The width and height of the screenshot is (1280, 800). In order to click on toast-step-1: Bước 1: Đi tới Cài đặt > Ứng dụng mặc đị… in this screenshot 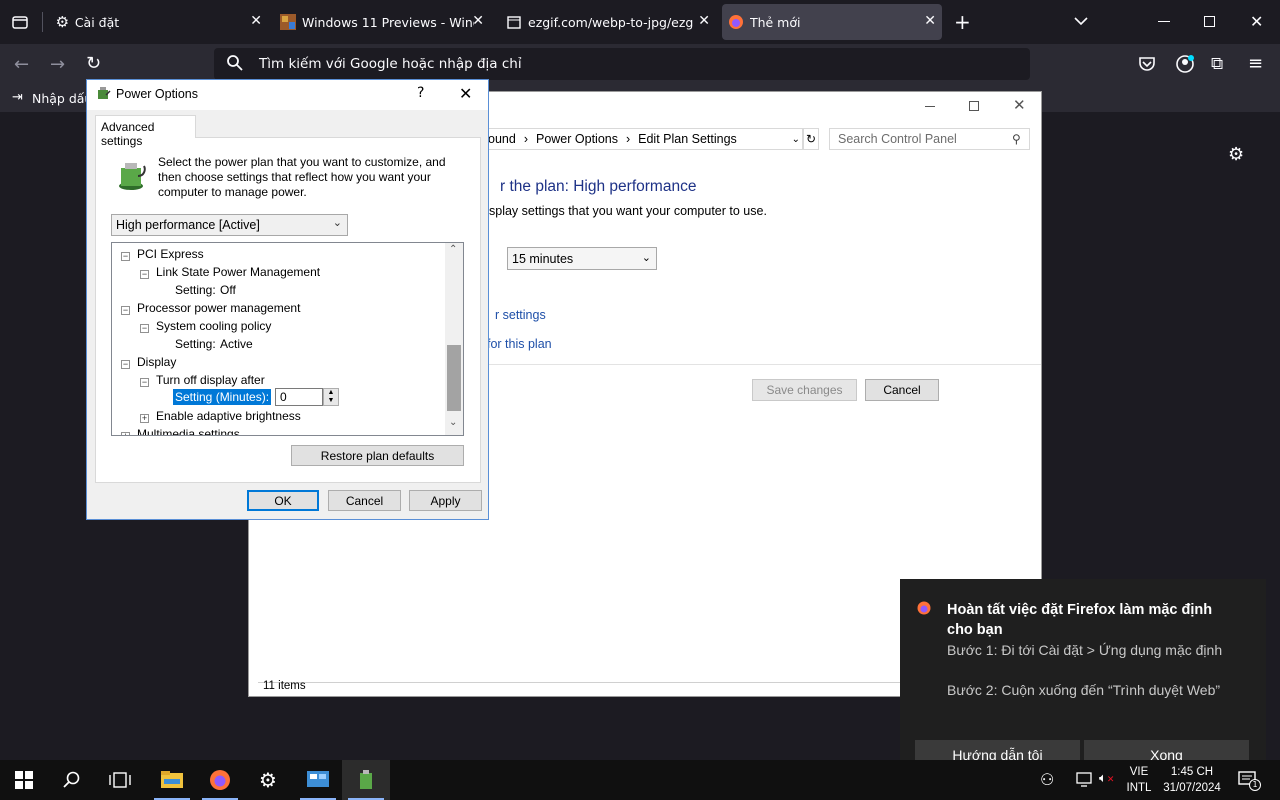, I will do `click(1085, 650)`.